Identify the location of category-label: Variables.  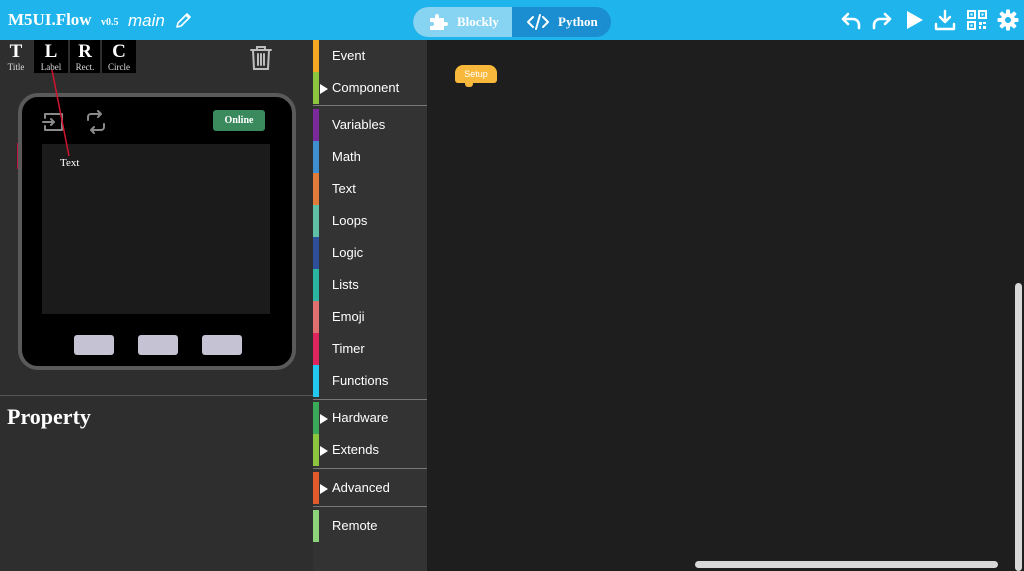
(359, 124).